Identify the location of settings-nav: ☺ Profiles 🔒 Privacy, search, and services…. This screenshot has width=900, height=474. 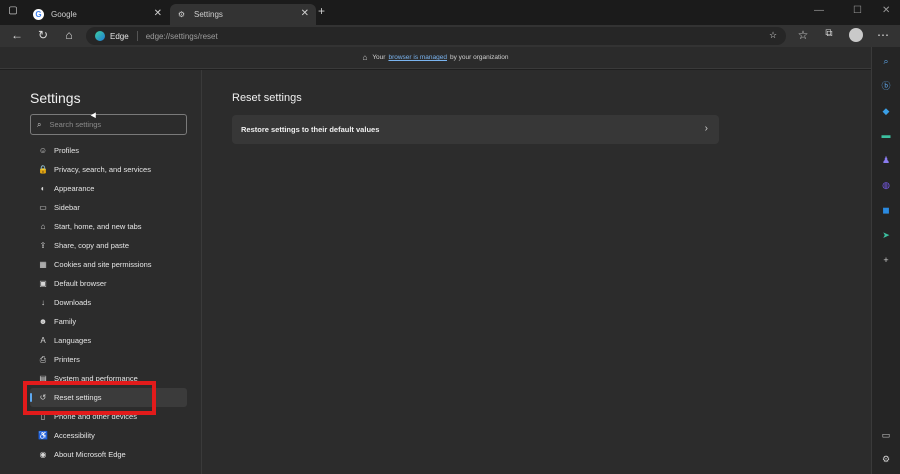
(108, 302).